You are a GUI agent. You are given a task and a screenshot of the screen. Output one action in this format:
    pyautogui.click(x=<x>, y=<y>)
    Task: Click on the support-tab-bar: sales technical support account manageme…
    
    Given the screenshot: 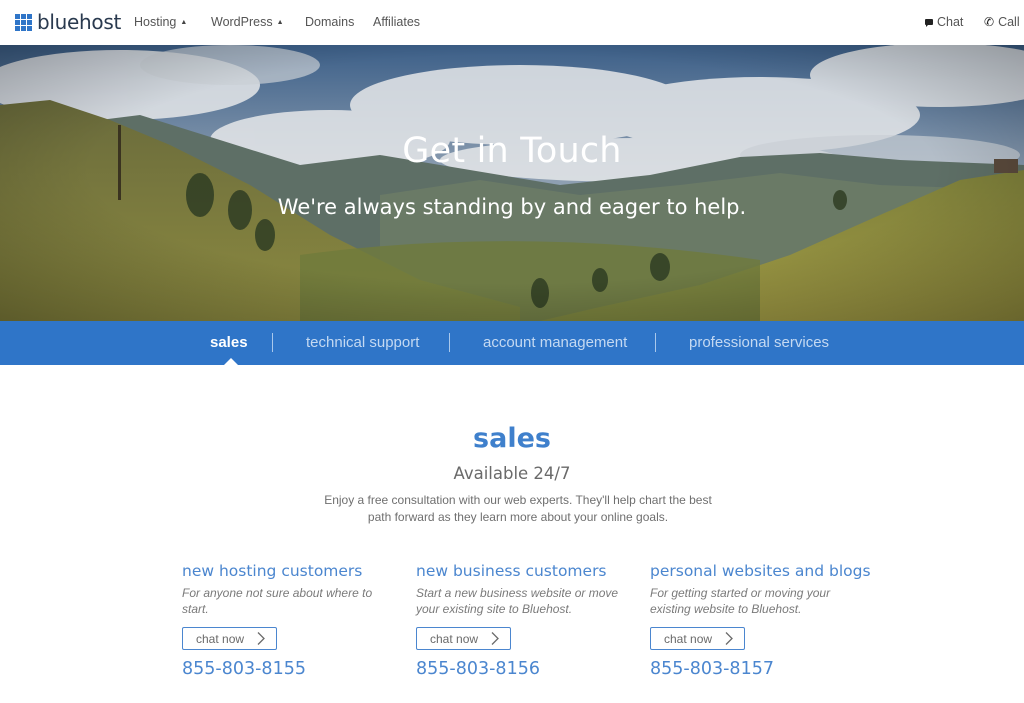 What is the action you would take?
    pyautogui.click(x=512, y=343)
    